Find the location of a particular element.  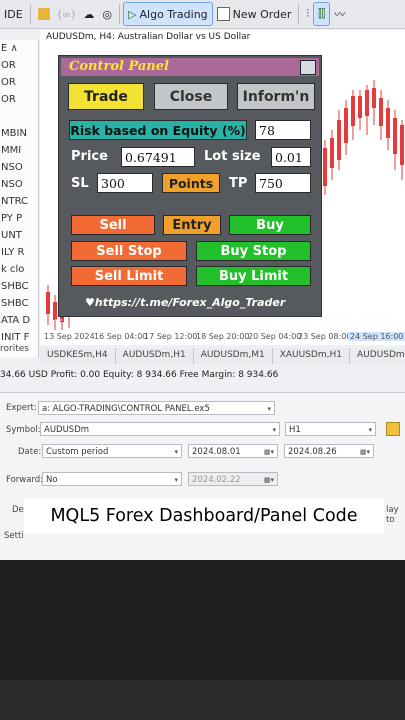

nav-item: UNT is located at coordinates (19, 235).